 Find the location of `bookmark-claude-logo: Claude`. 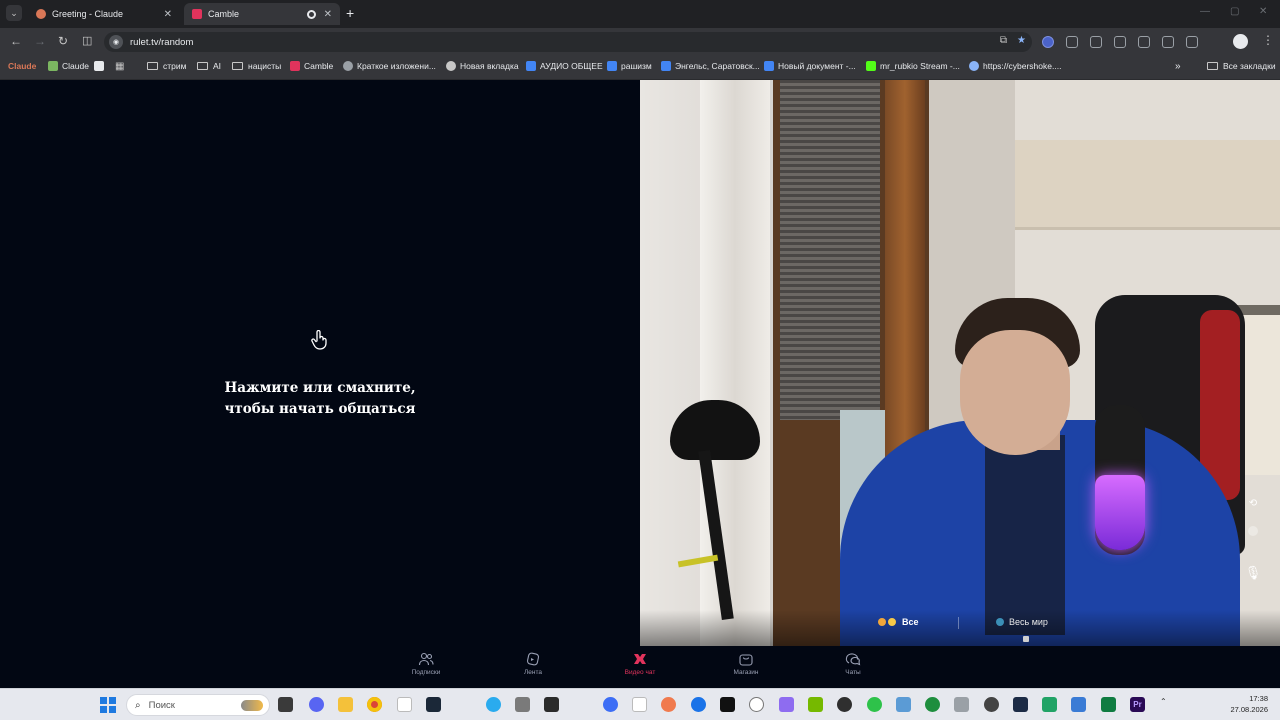

bookmark-claude-logo: Claude is located at coordinates (22, 66).